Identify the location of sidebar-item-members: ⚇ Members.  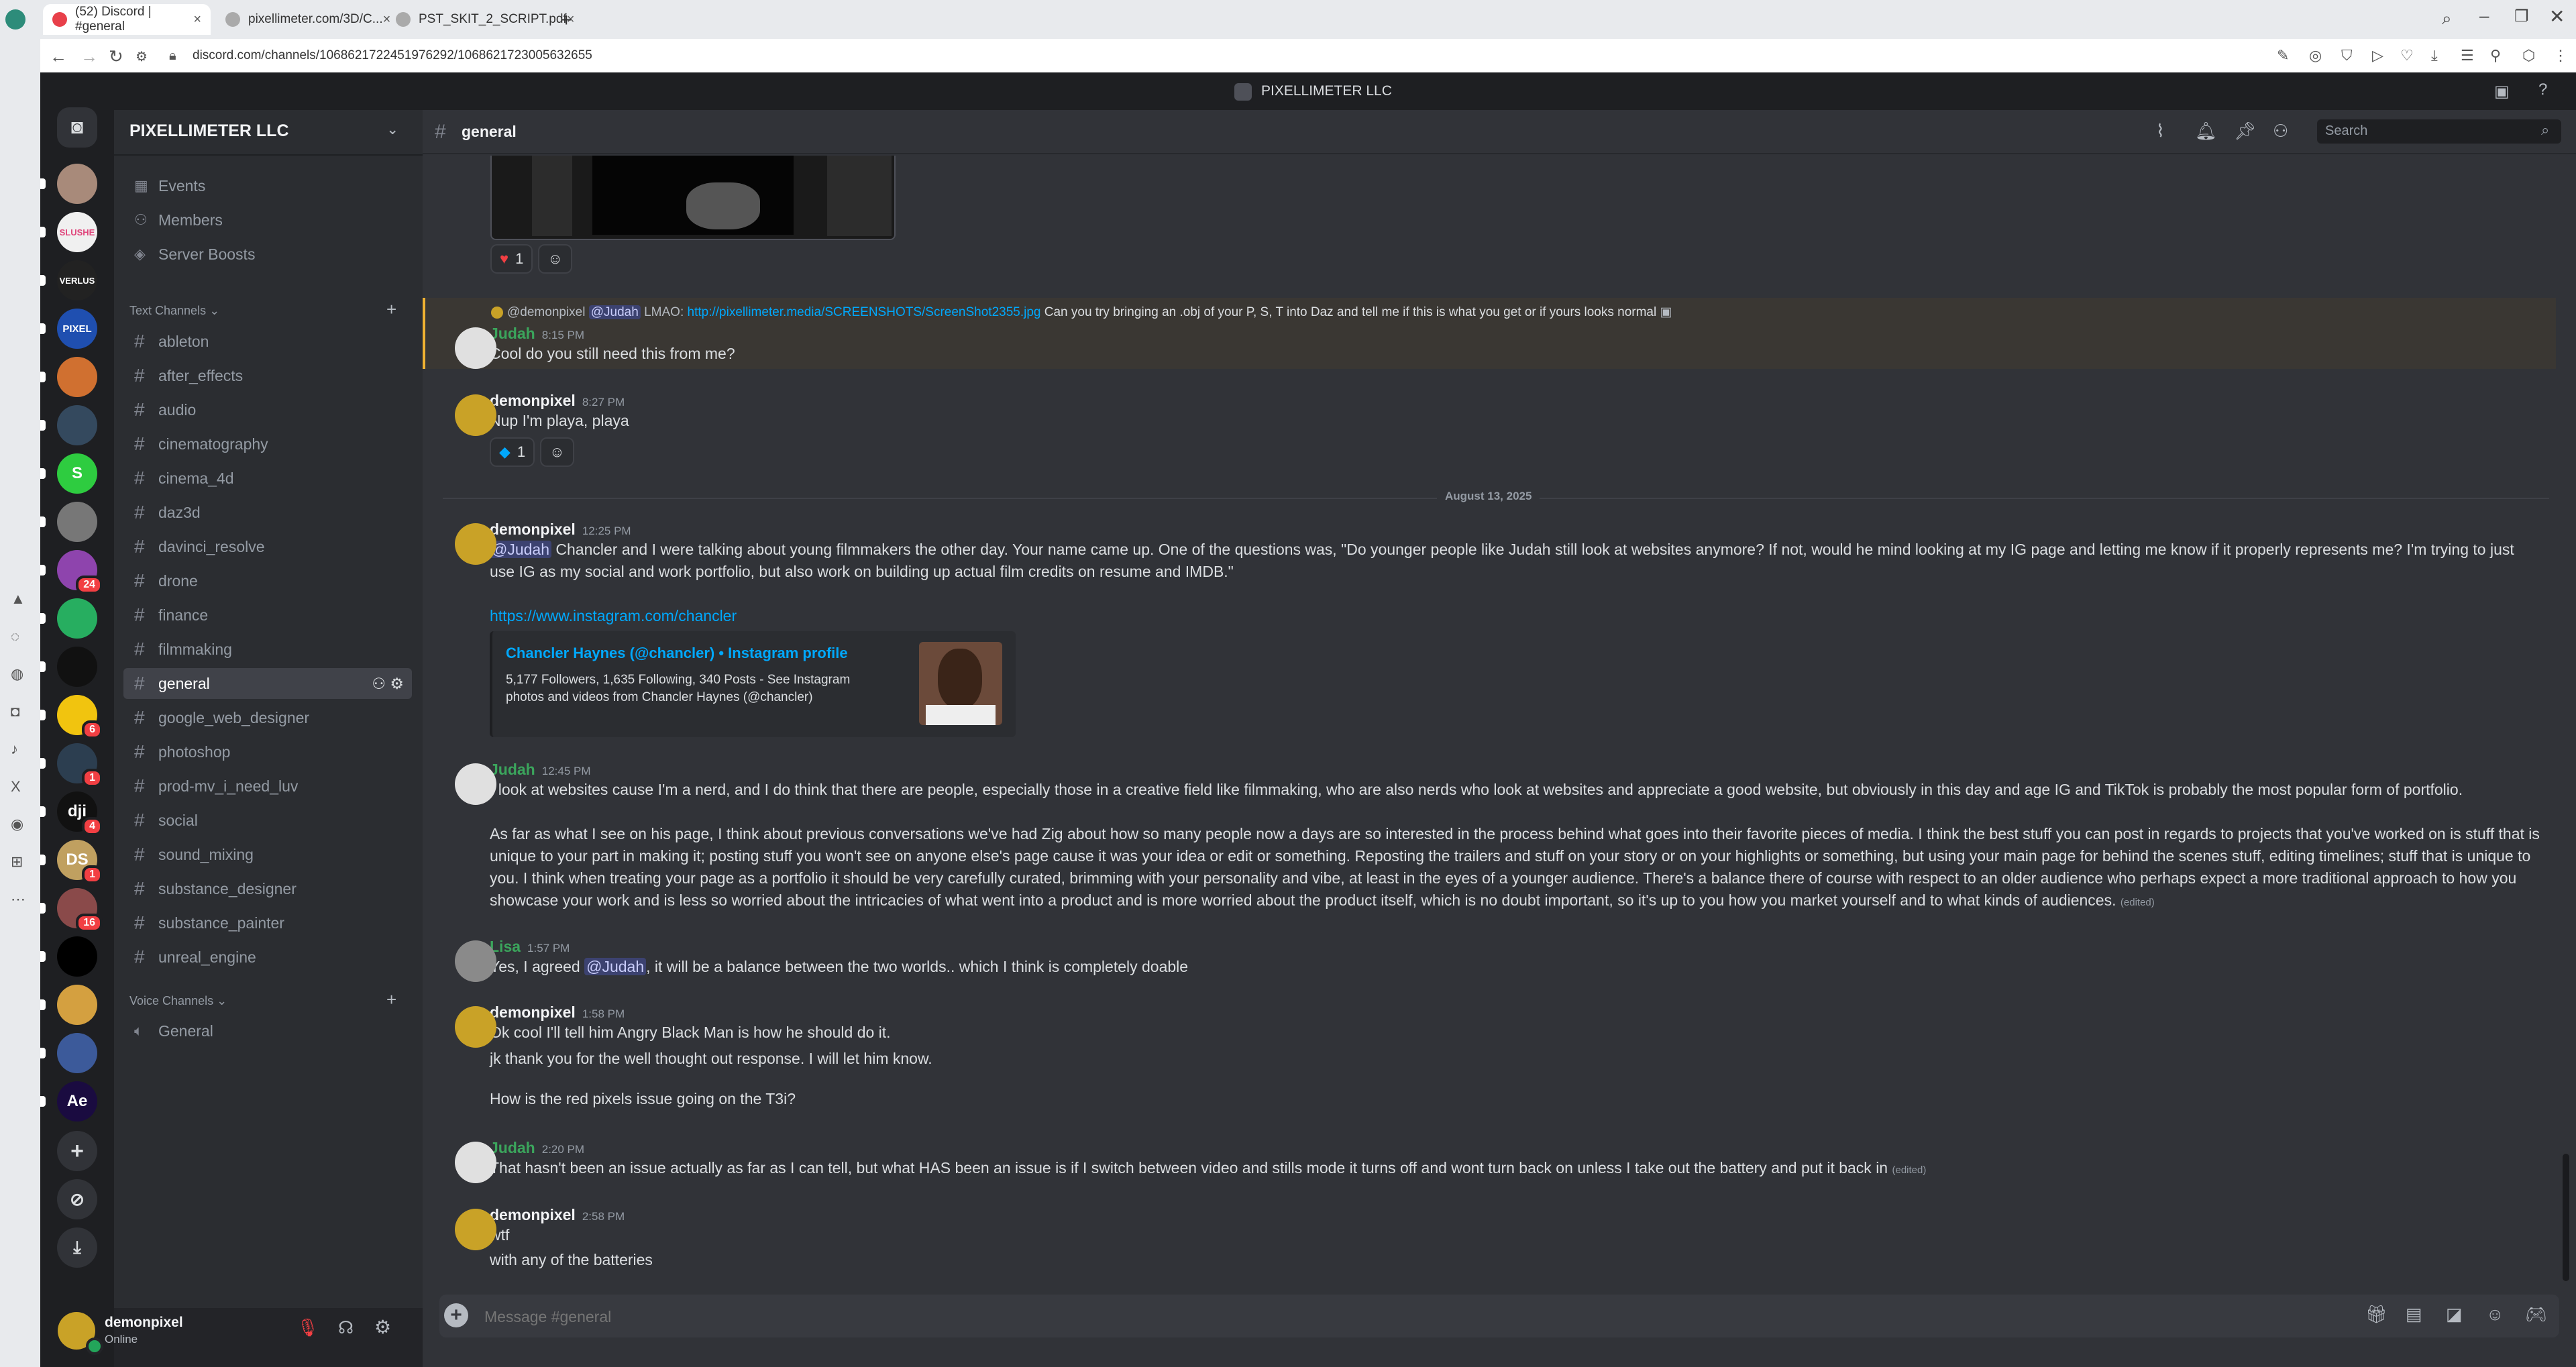
(267, 220).